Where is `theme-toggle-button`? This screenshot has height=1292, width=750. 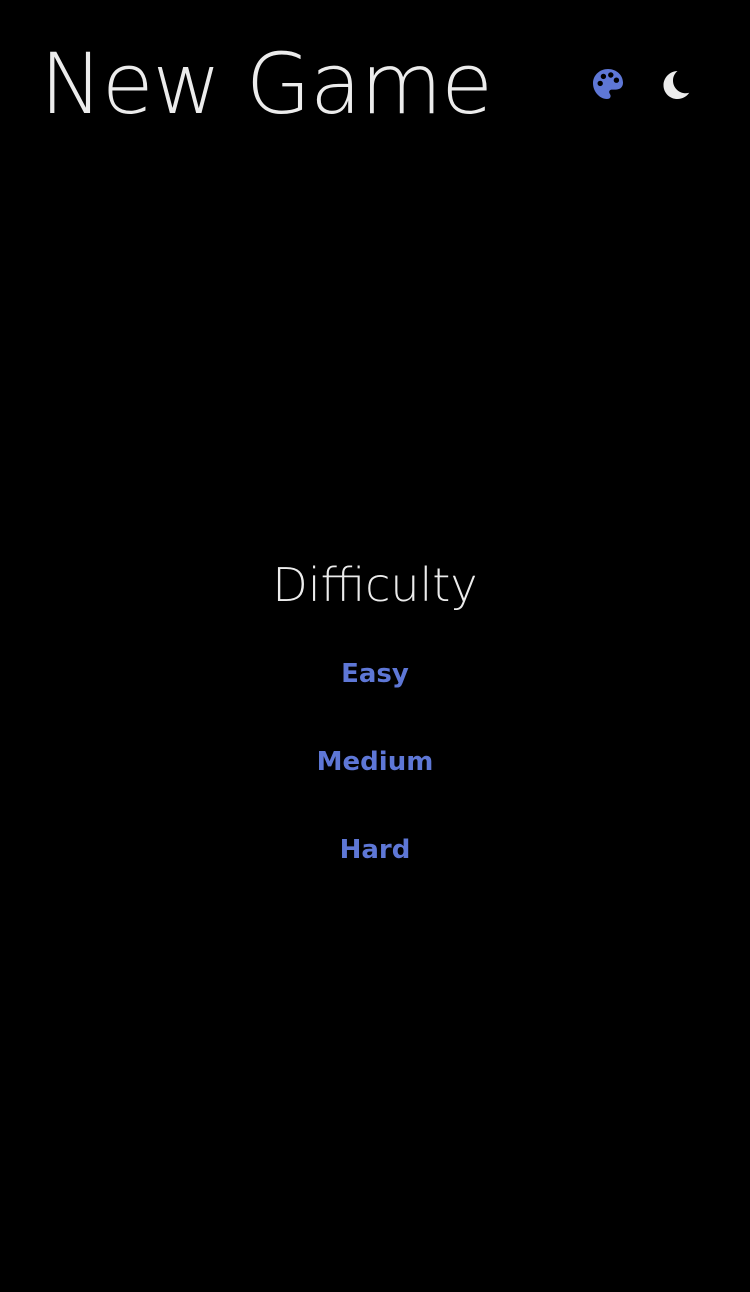
theme-toggle-button is located at coordinates (676, 84).